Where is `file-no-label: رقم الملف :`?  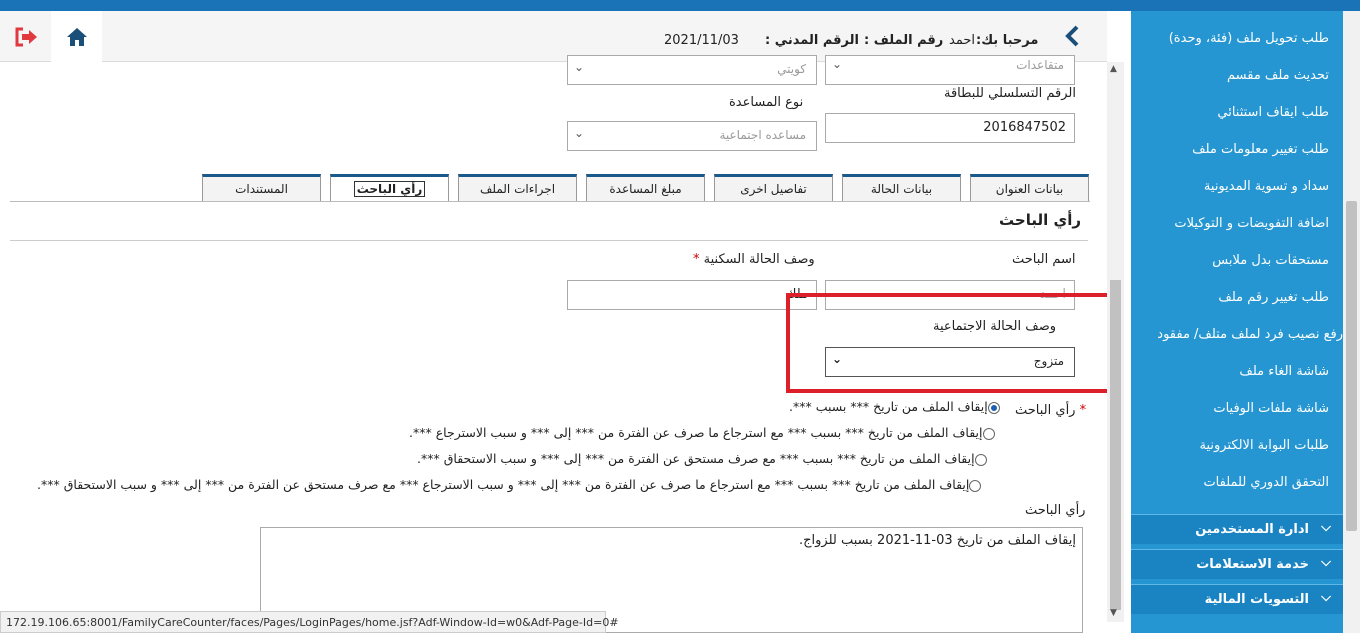
file-no-label: رقم الملف : is located at coordinates (904, 40).